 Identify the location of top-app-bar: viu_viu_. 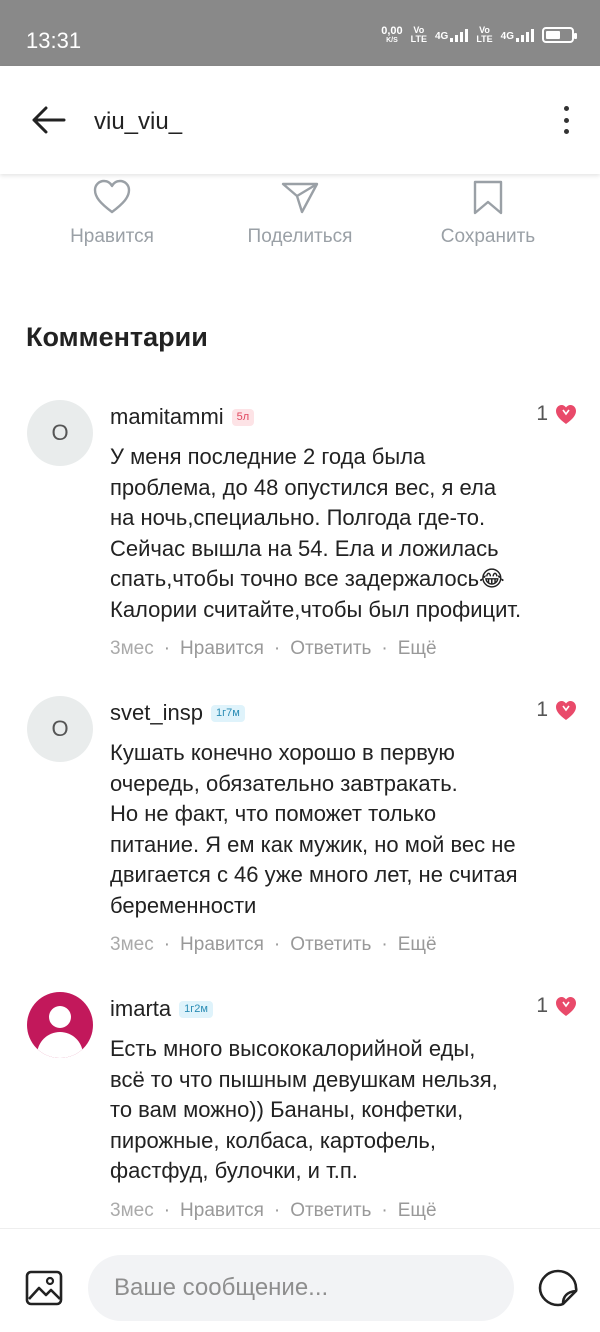
(300, 120).